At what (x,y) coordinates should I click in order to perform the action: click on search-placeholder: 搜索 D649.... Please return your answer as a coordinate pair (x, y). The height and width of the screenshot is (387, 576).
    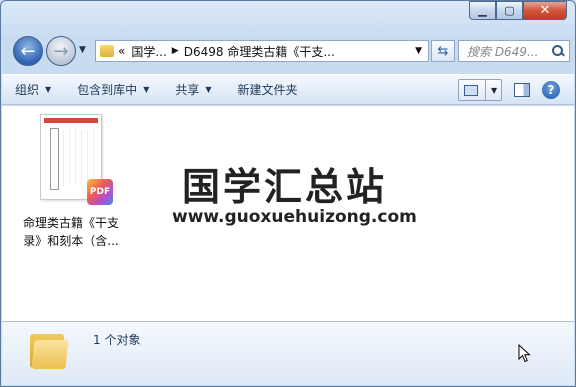
    Looking at the image, I should click on (503, 51).